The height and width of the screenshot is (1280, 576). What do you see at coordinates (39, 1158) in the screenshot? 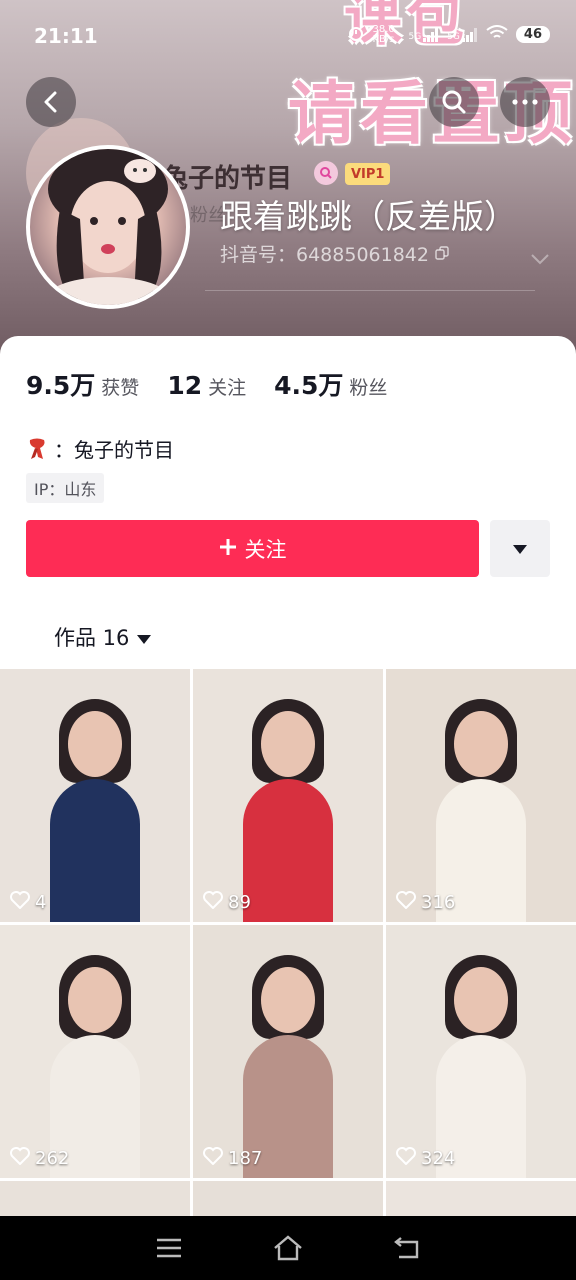
I see `like-count: 262` at bounding box center [39, 1158].